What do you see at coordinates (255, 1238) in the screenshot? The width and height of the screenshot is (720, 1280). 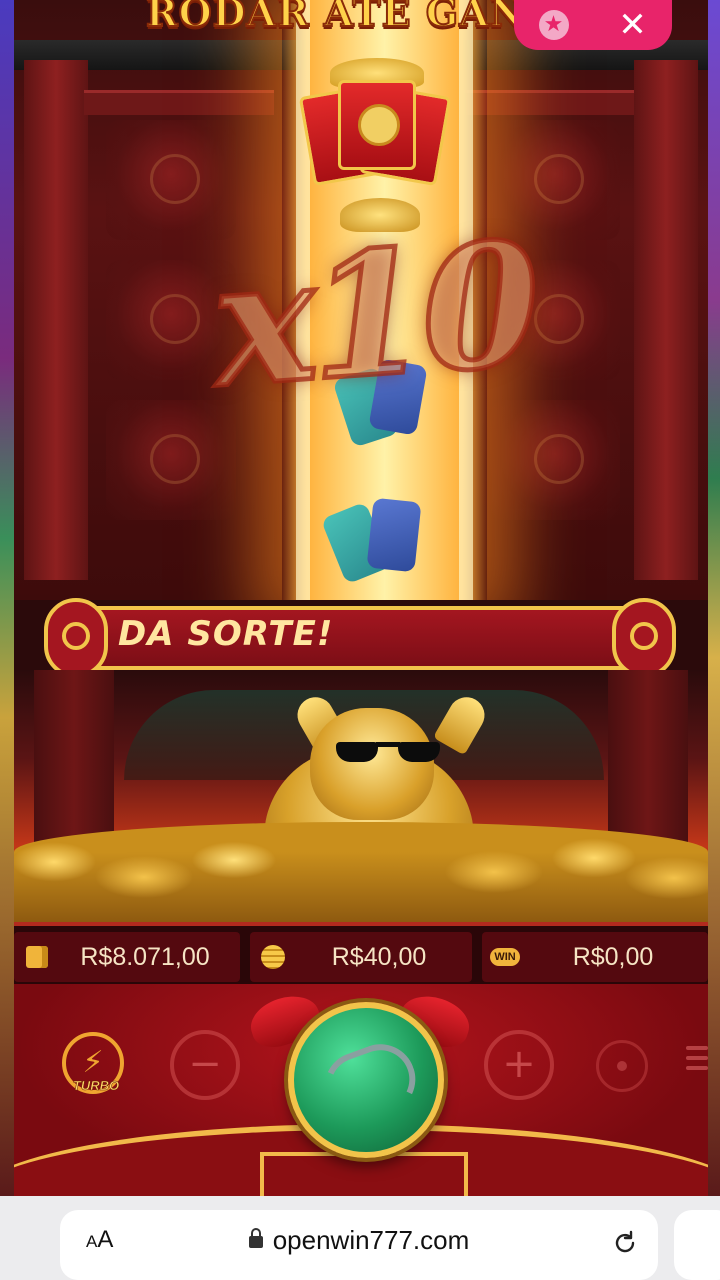 I see `lock-icon` at bounding box center [255, 1238].